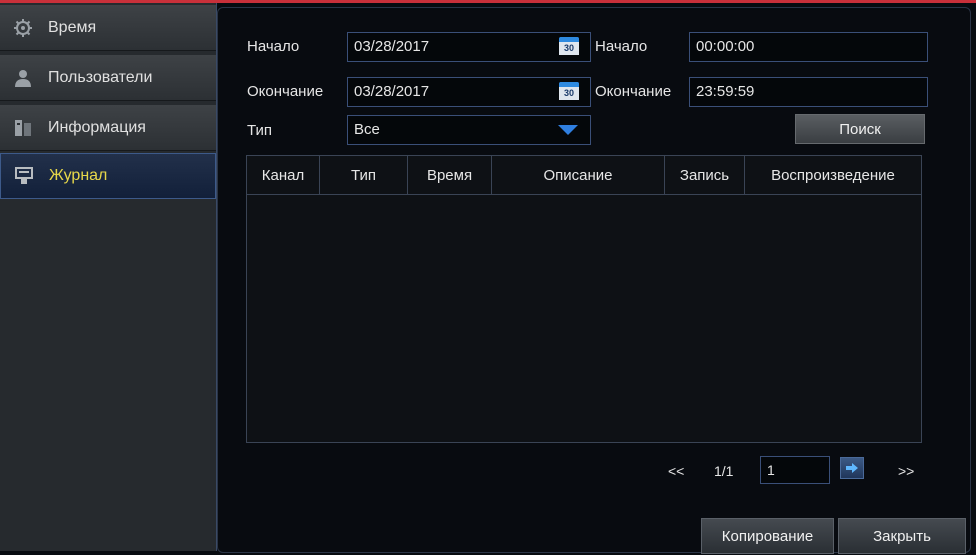  What do you see at coordinates (283, 175) in the screenshot?
I see `column-header-channel: Канал` at bounding box center [283, 175].